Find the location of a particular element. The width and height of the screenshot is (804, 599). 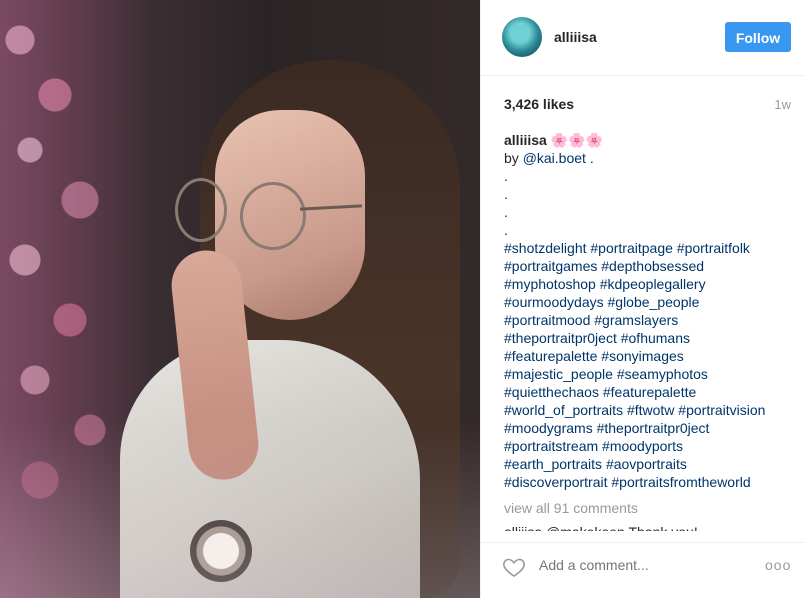

caption-first-line: alliiisa 🌸🌸🌸 is located at coordinates (650, 140).